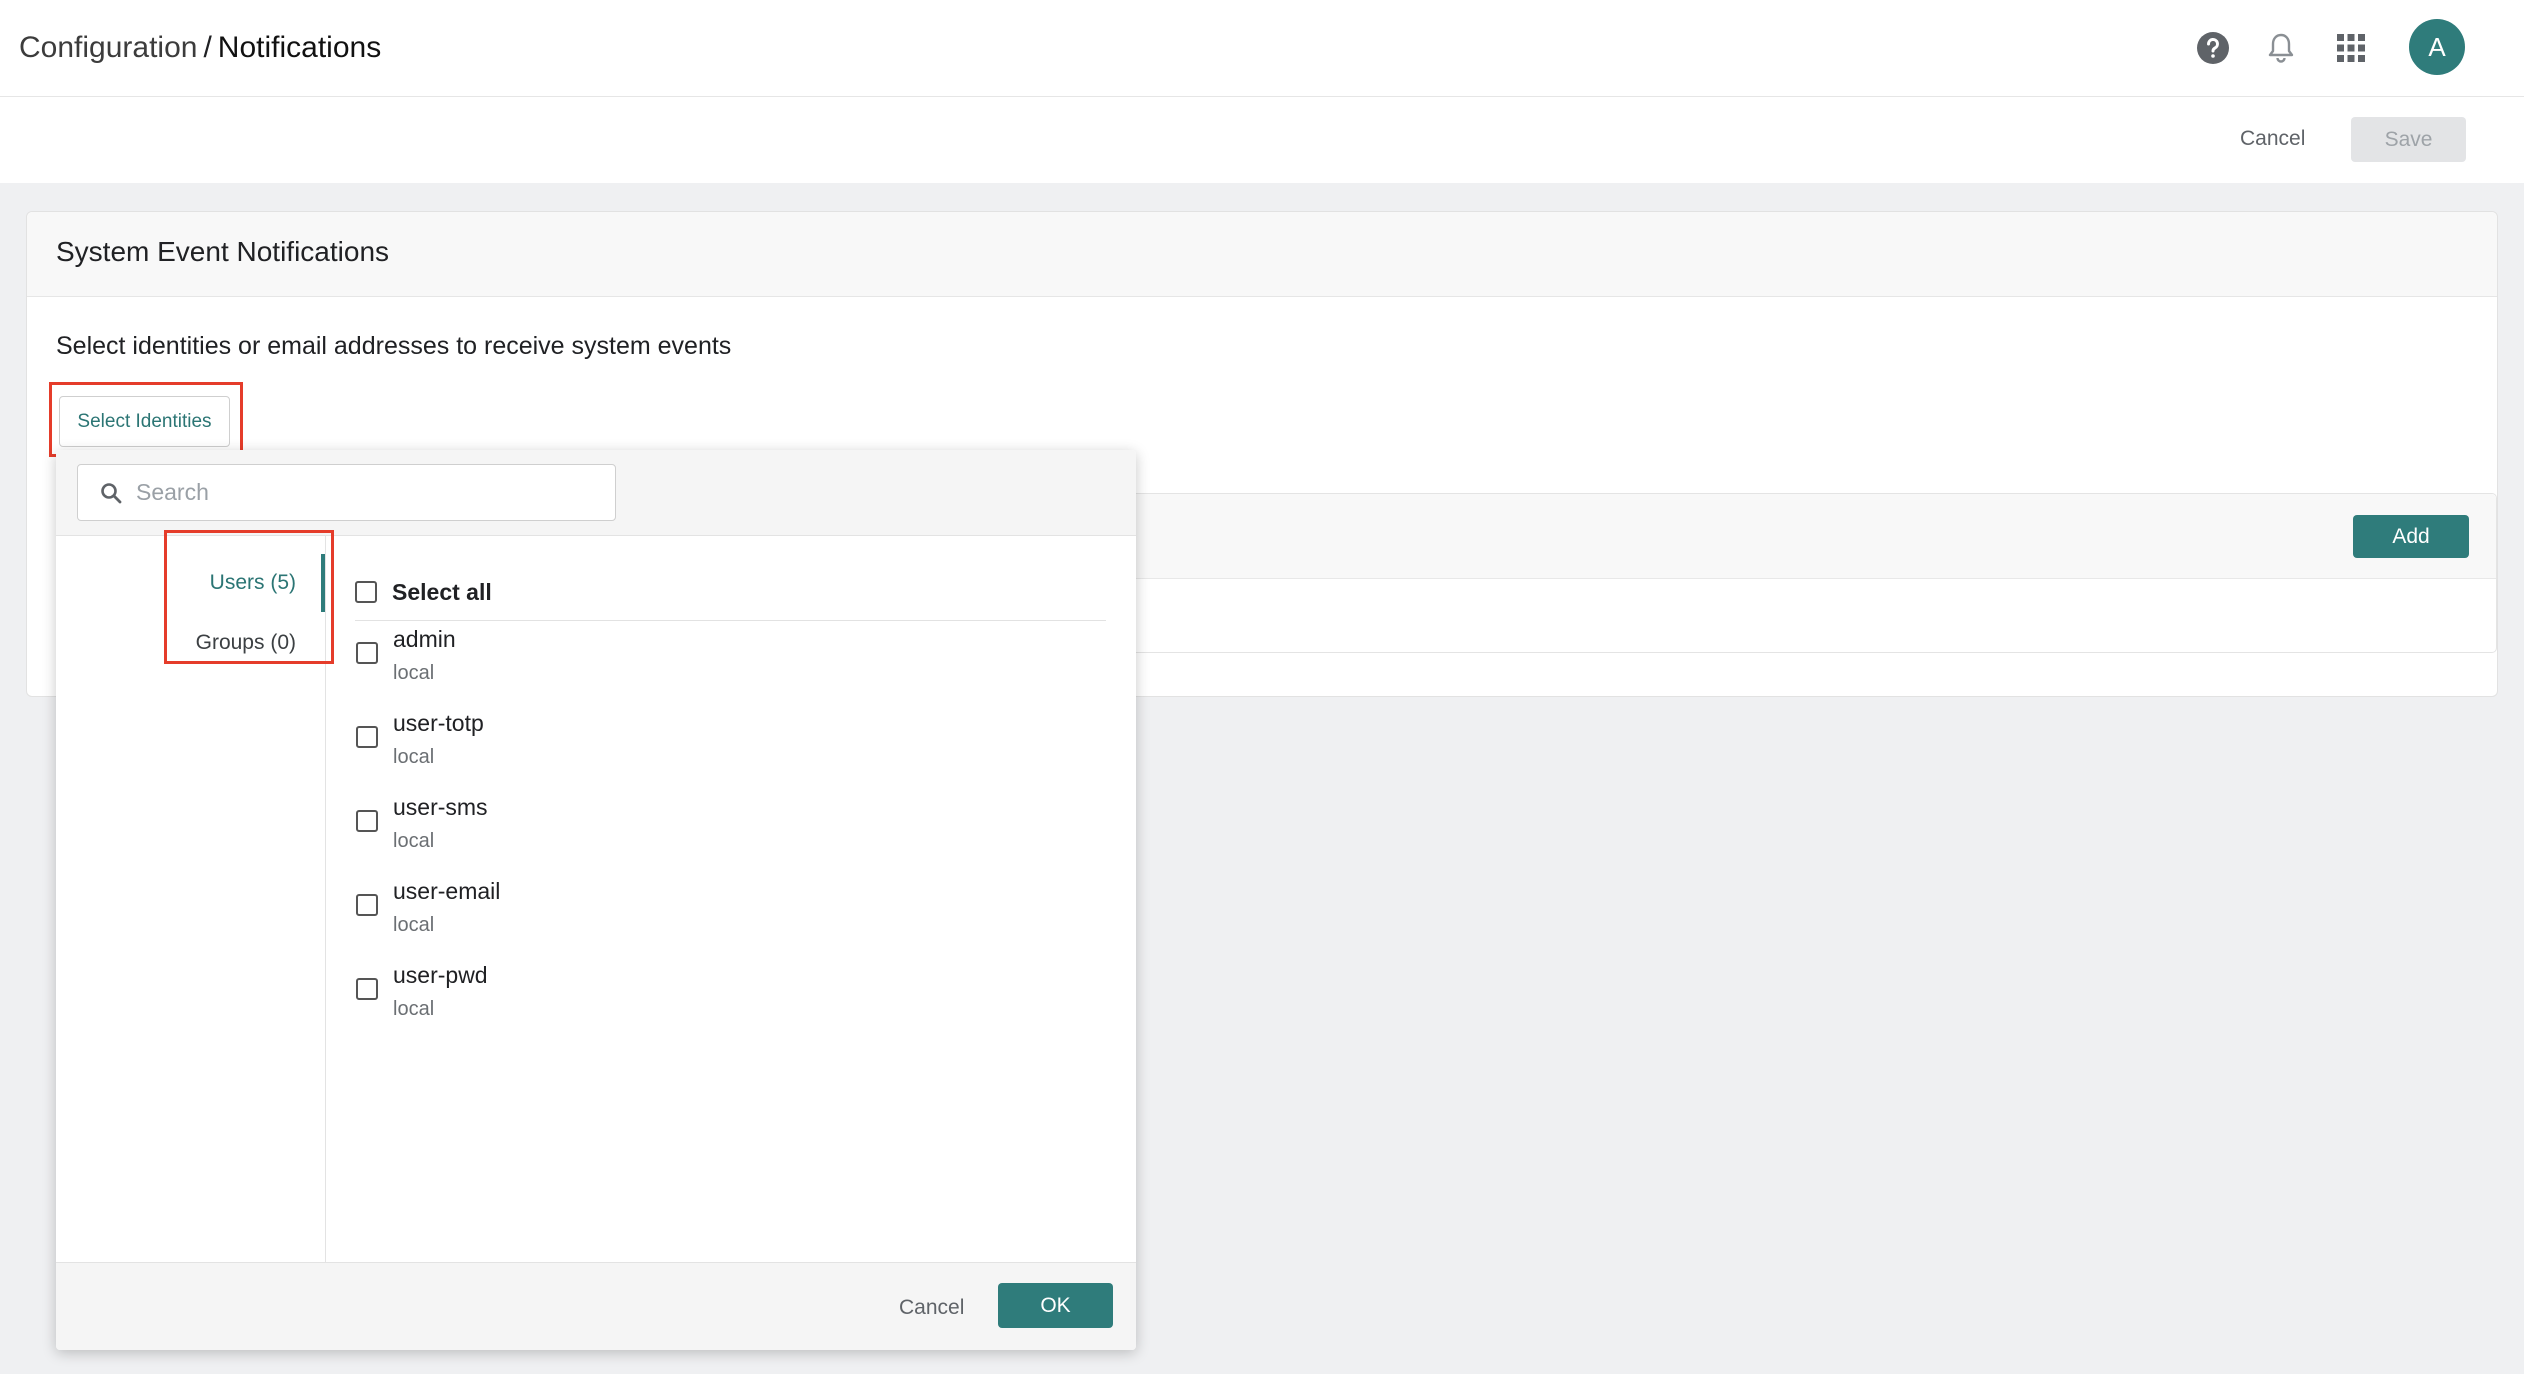 This screenshot has height=1374, width=2524. I want to click on list-item: user-sms local, so click(730, 834).